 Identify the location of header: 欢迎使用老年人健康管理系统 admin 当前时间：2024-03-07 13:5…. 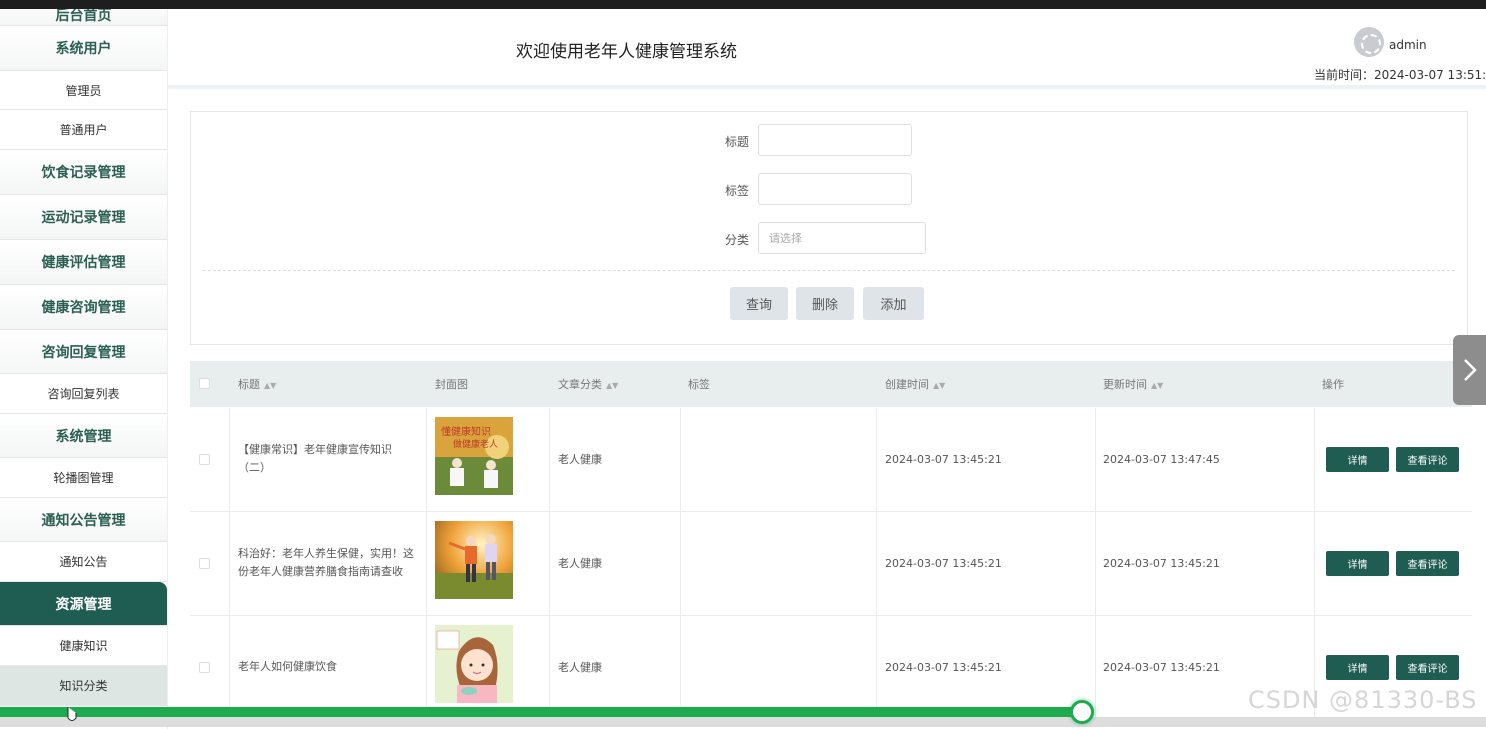
(827, 49).